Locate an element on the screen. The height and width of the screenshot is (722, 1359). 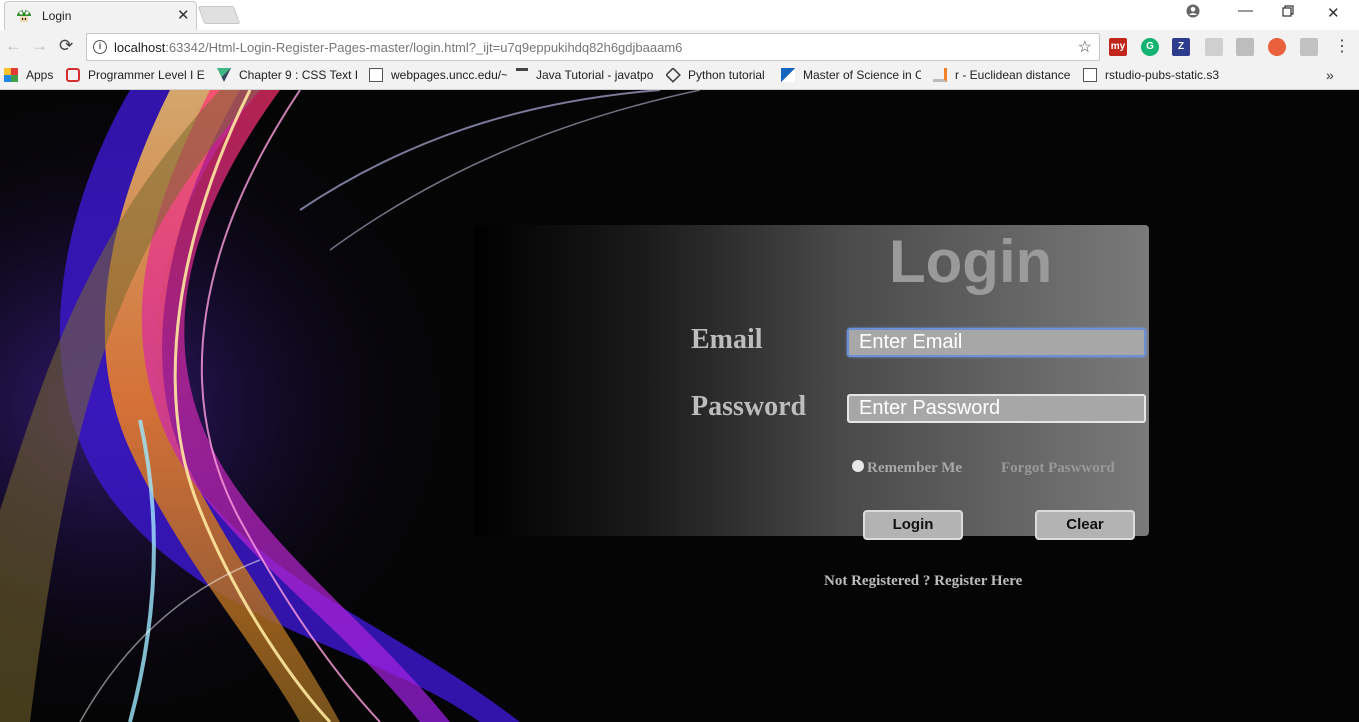
menu-icon: ⋮ is located at coordinates (1342, 46).